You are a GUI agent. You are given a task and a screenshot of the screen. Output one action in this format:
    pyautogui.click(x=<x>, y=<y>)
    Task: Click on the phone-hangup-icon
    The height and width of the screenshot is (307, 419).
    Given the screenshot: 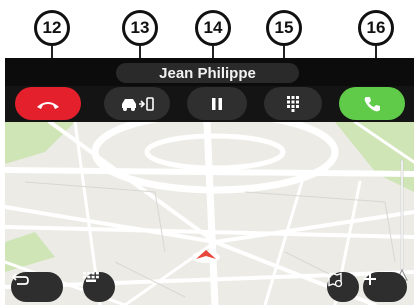 What is the action you would take?
    pyautogui.click(x=48, y=105)
    